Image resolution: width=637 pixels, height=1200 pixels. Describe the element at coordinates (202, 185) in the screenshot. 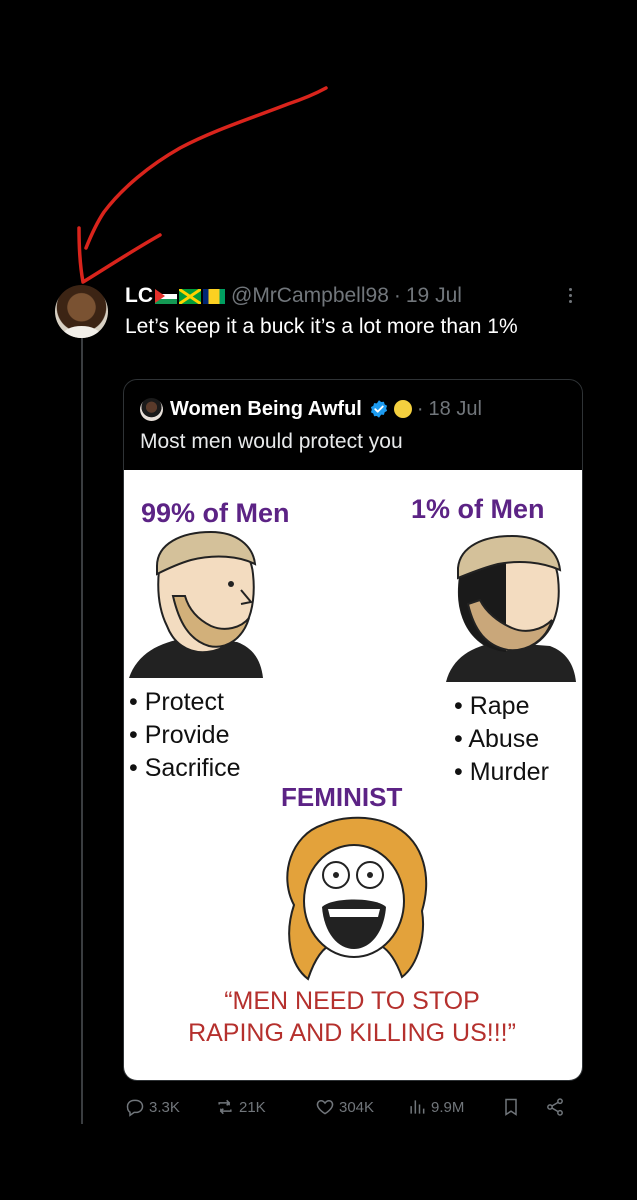

I see `red-arrow-annotation` at that location.